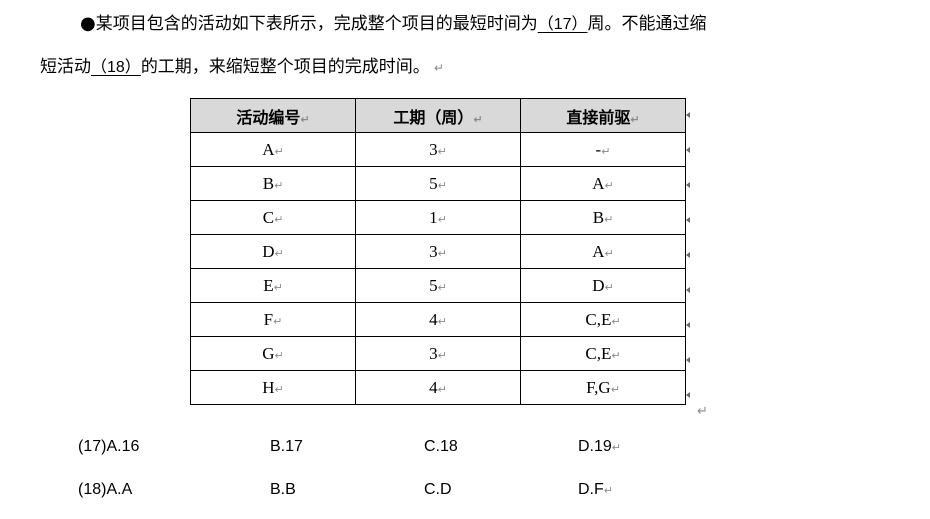  I want to click on table-row: E↵ 5↵ D↵, so click(438, 285).